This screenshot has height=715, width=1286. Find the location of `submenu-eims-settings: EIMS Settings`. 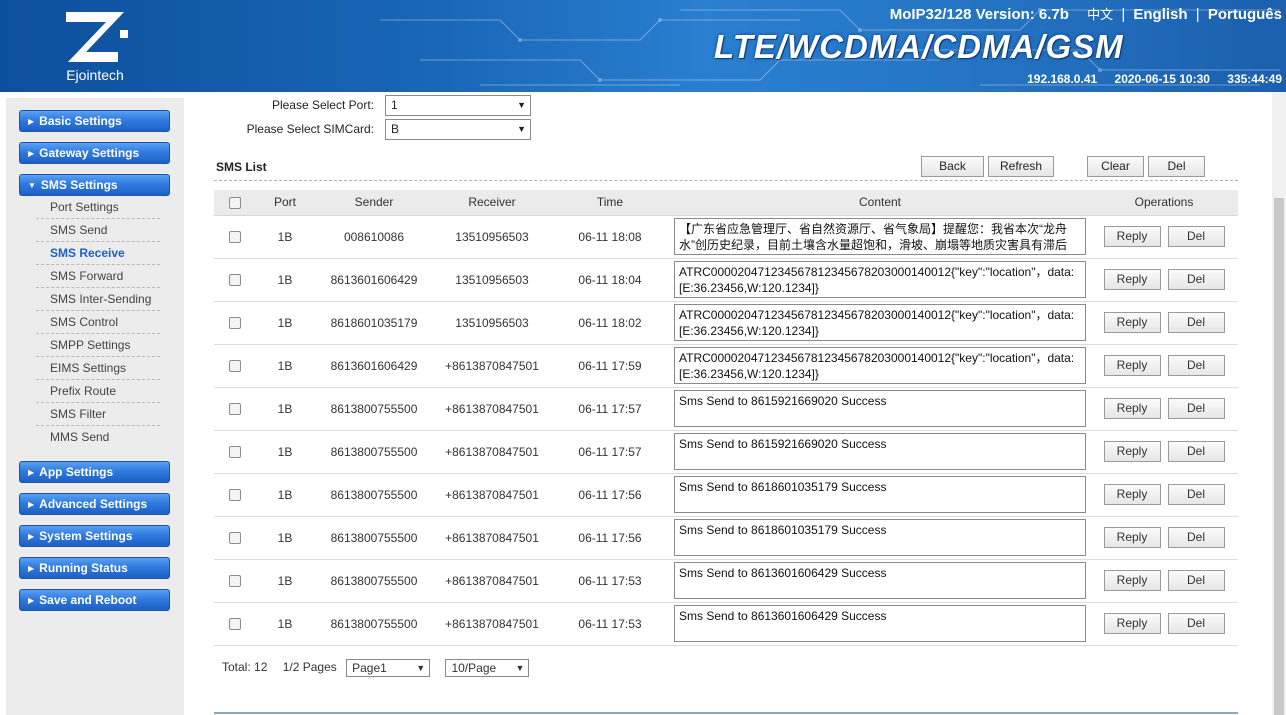

submenu-eims-settings: EIMS Settings is located at coordinates (98, 369).